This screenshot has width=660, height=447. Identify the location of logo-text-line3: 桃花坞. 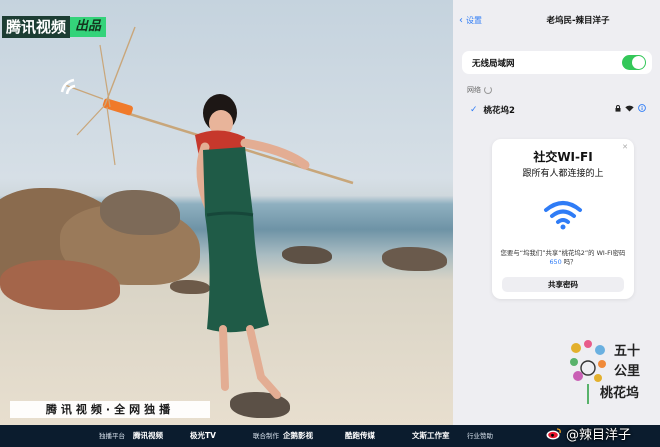
(620, 393).